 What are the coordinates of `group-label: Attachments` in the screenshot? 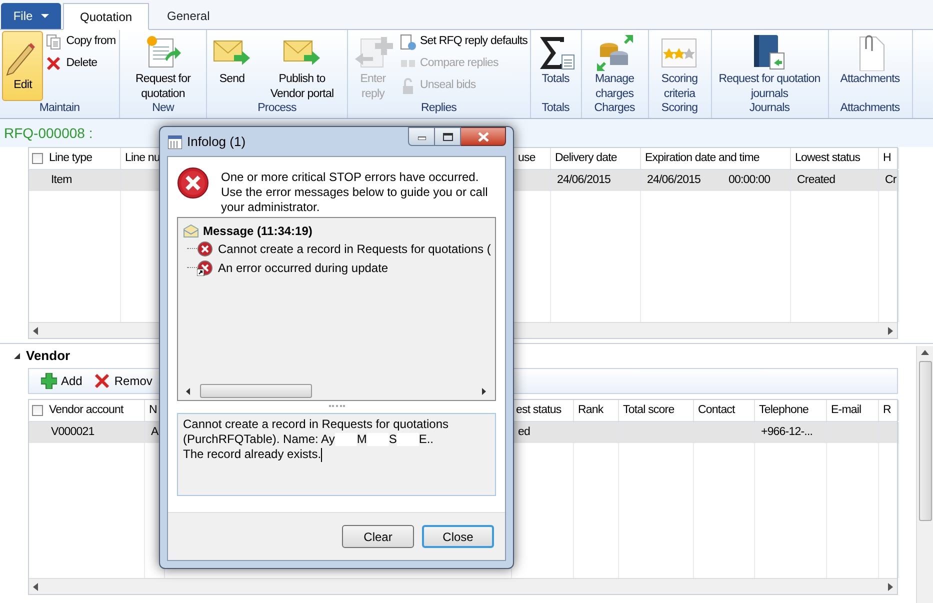 It's located at (870, 108).